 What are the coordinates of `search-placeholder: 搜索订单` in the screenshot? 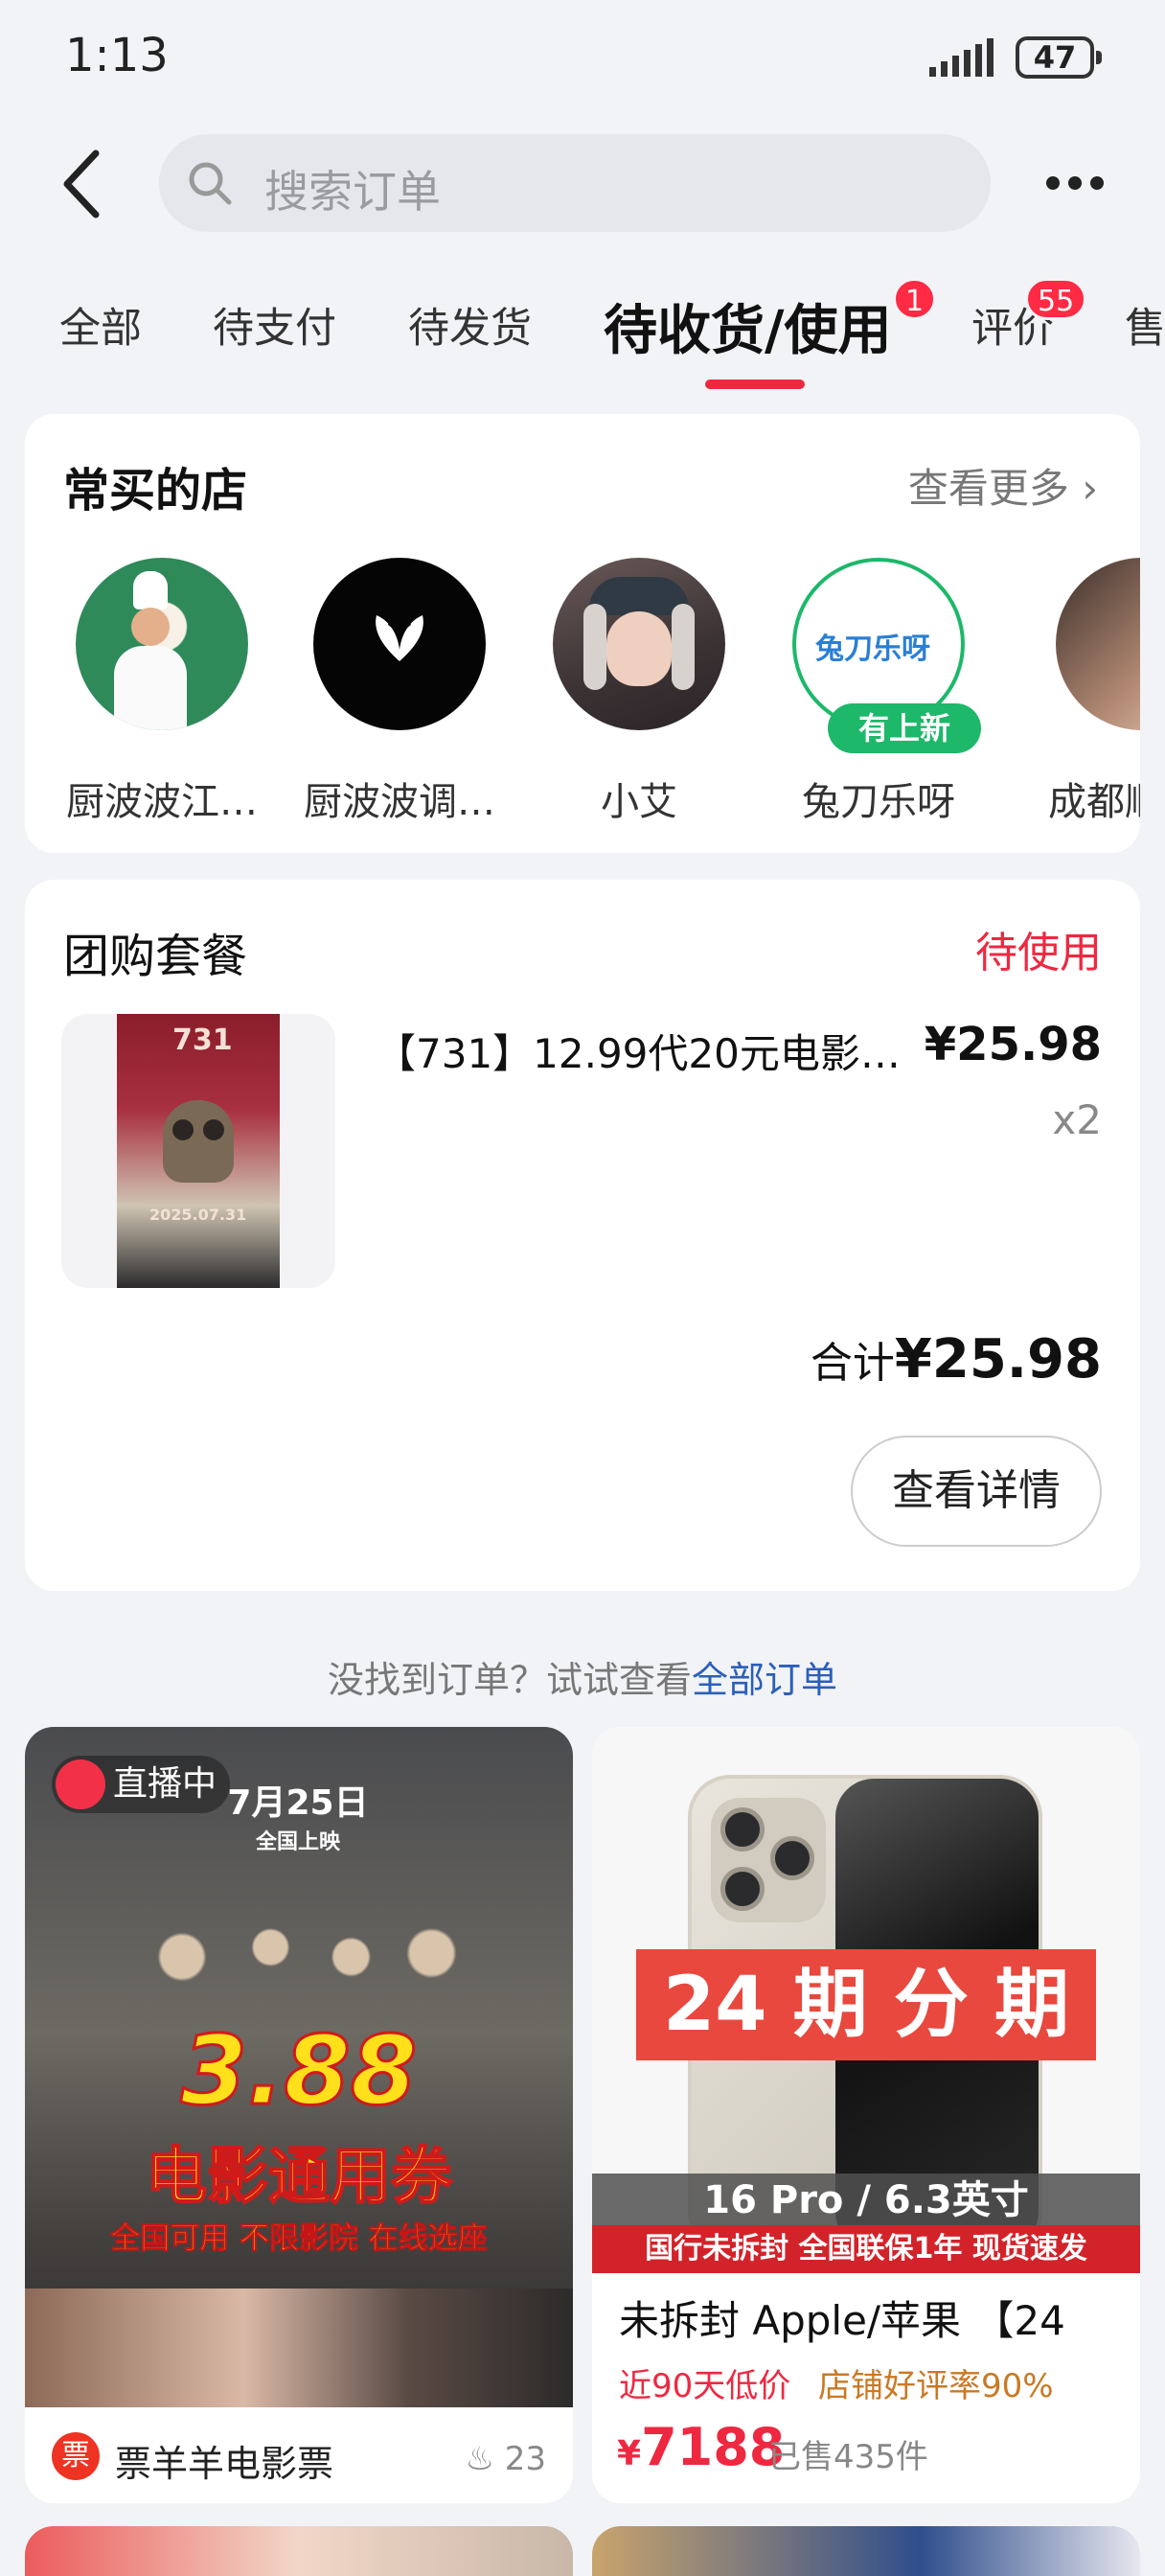 It's located at (352, 192).